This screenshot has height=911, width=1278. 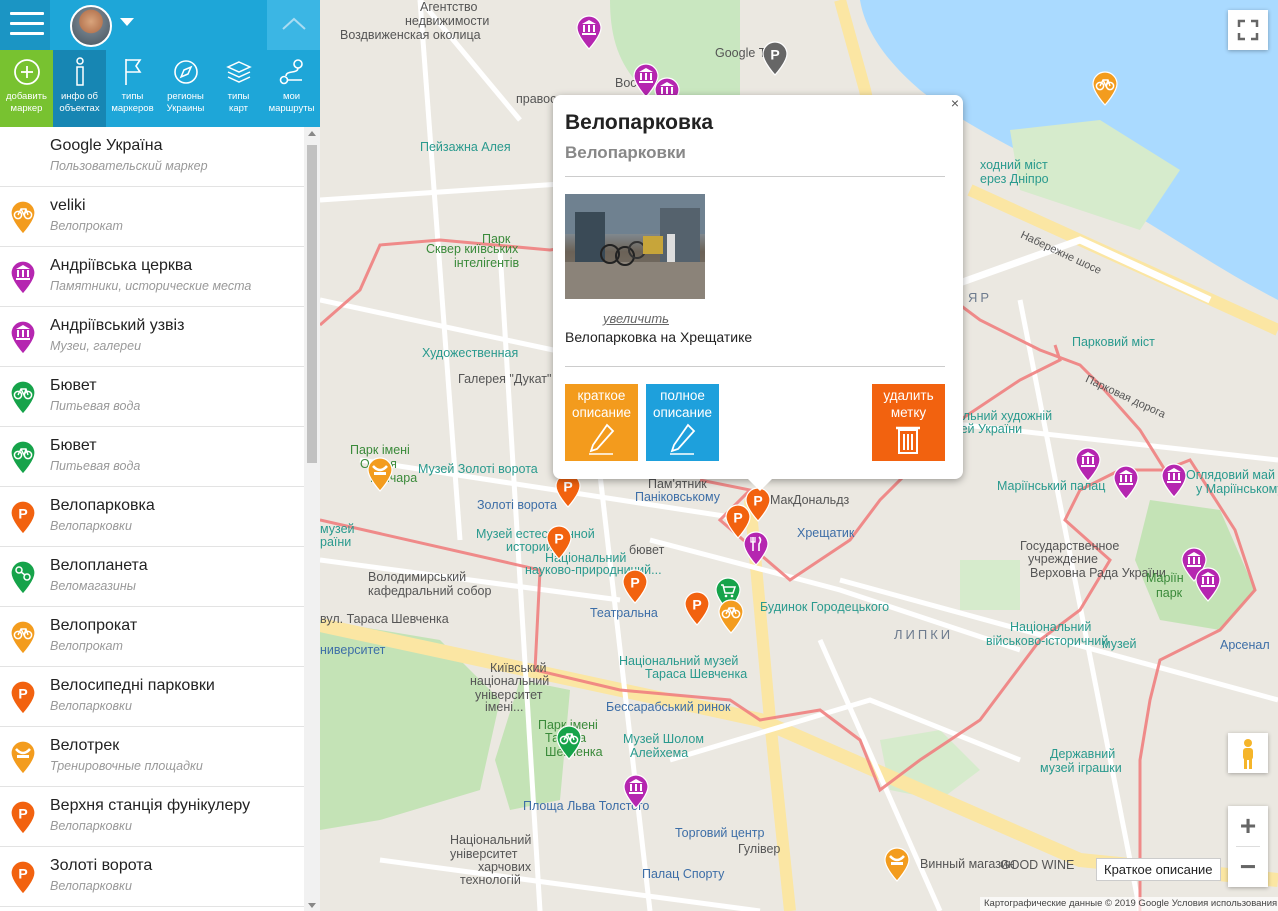 What do you see at coordinates (23, 337) in the screenshot?
I see `museum-icon` at bounding box center [23, 337].